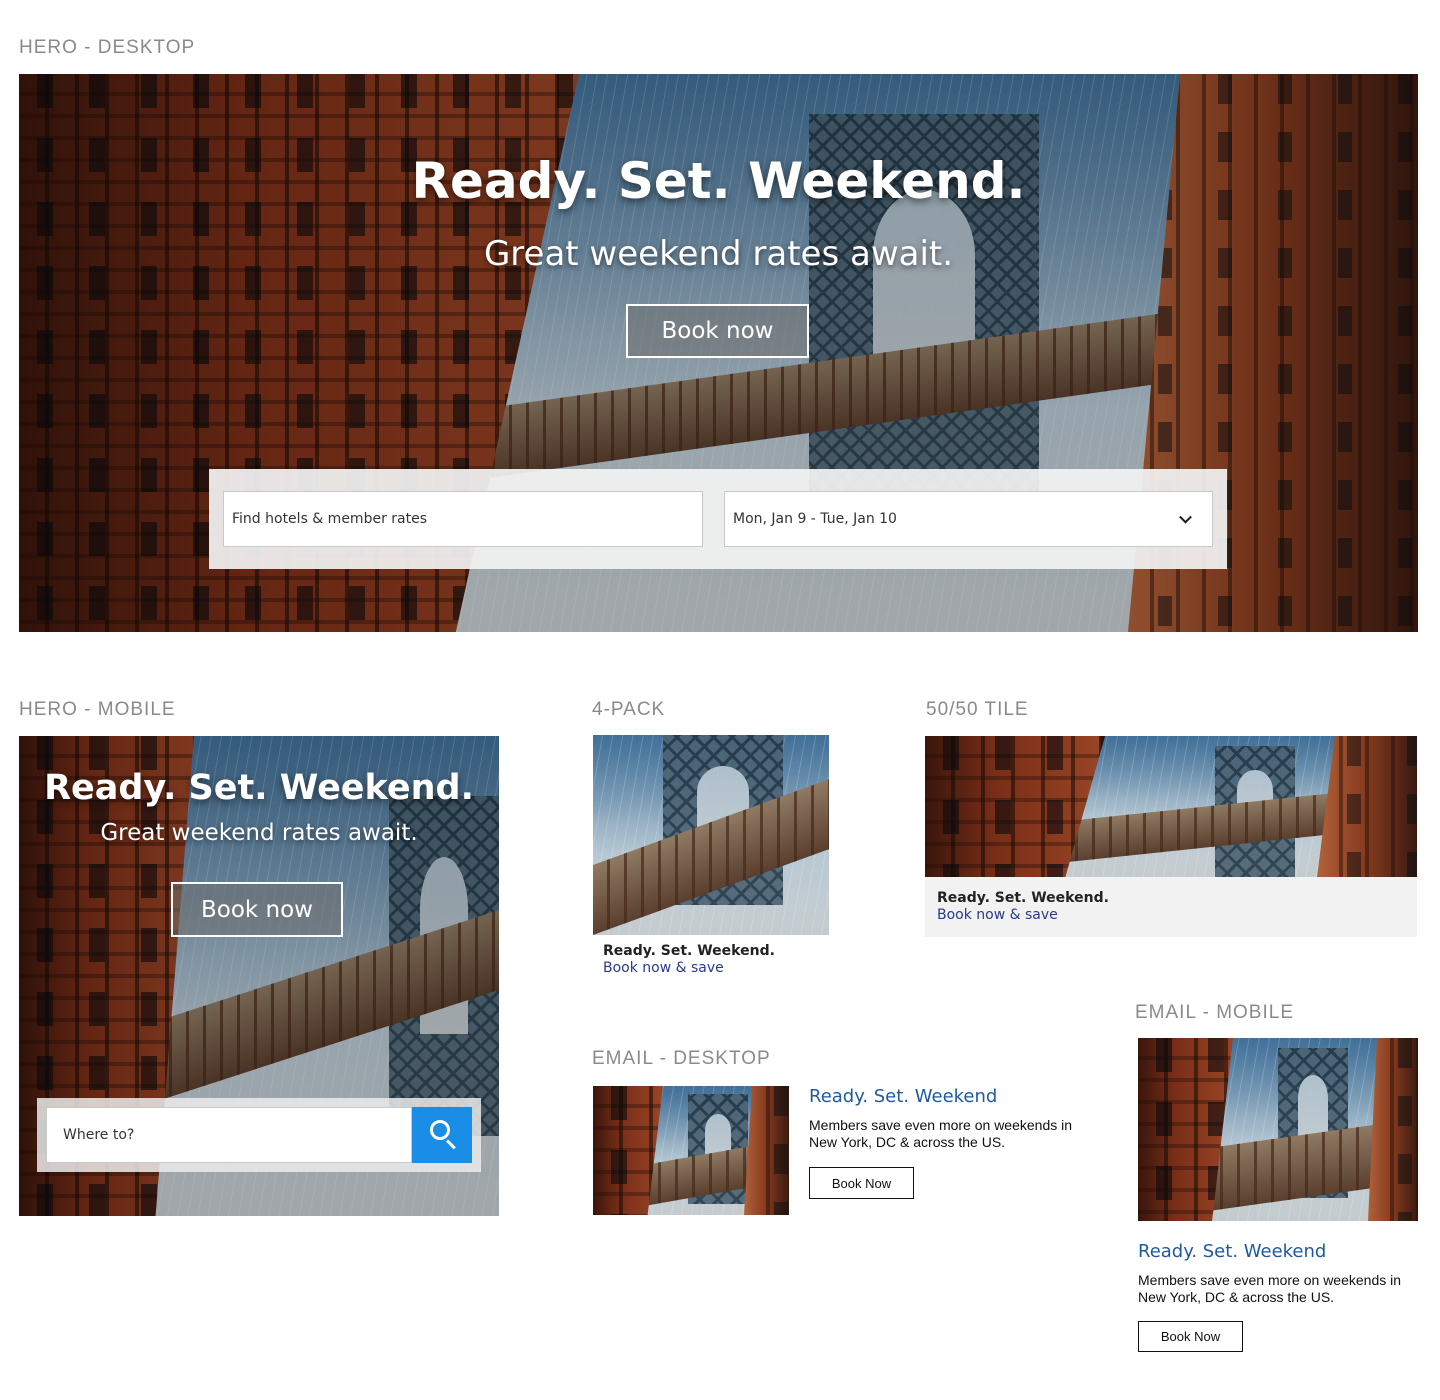 Image resolution: width=1440 pixels, height=1400 pixels. I want to click on four-pack-link: Book now & save, so click(663, 968).